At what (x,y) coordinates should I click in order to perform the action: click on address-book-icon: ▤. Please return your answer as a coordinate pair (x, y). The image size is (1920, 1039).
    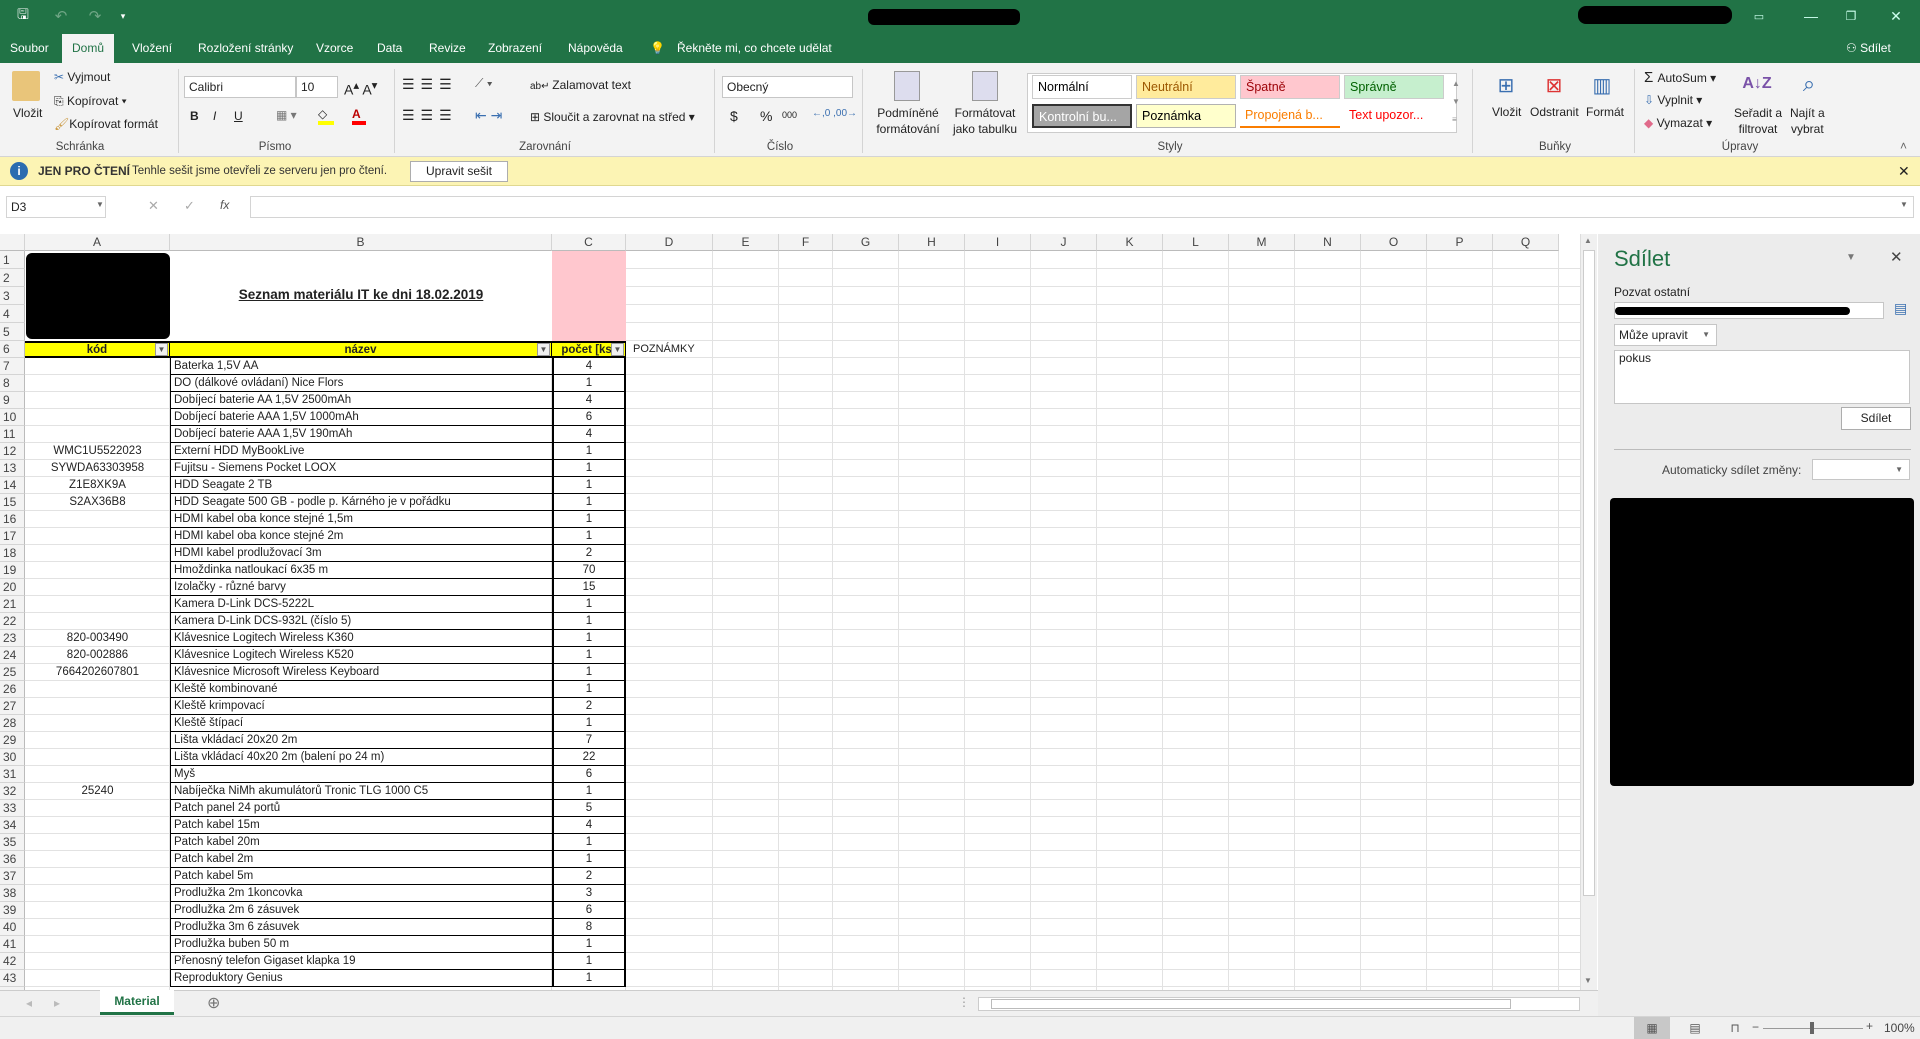
    Looking at the image, I should click on (1900, 308).